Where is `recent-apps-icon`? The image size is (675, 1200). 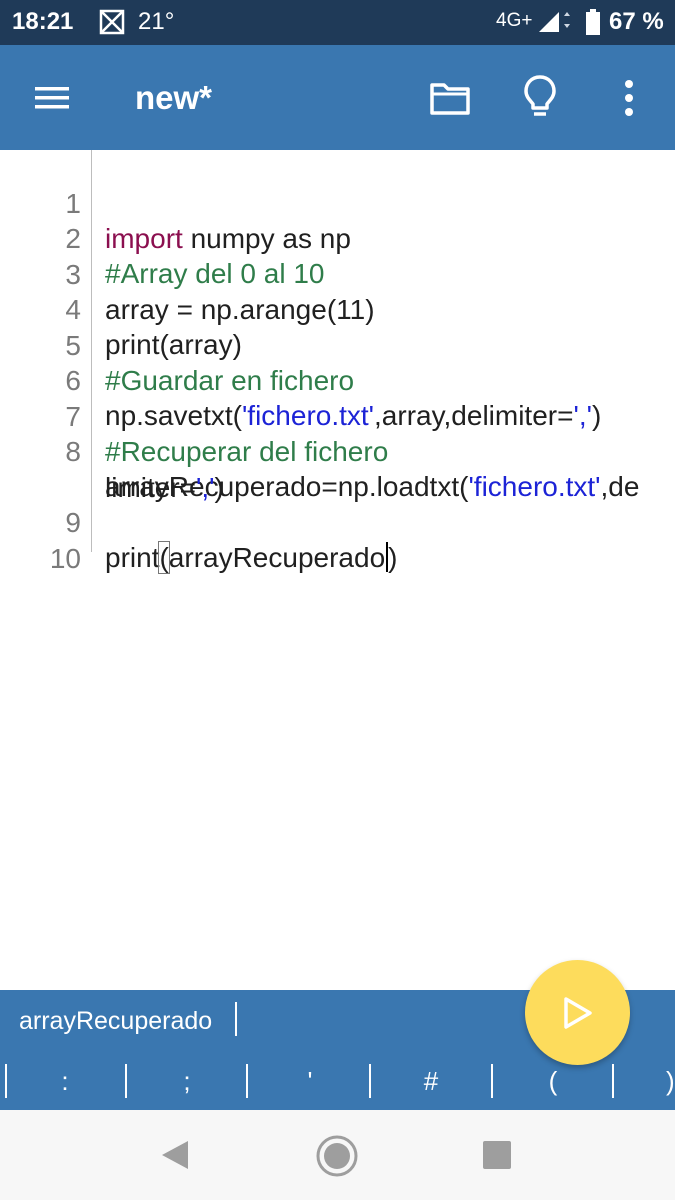 recent-apps-icon is located at coordinates (497, 1155).